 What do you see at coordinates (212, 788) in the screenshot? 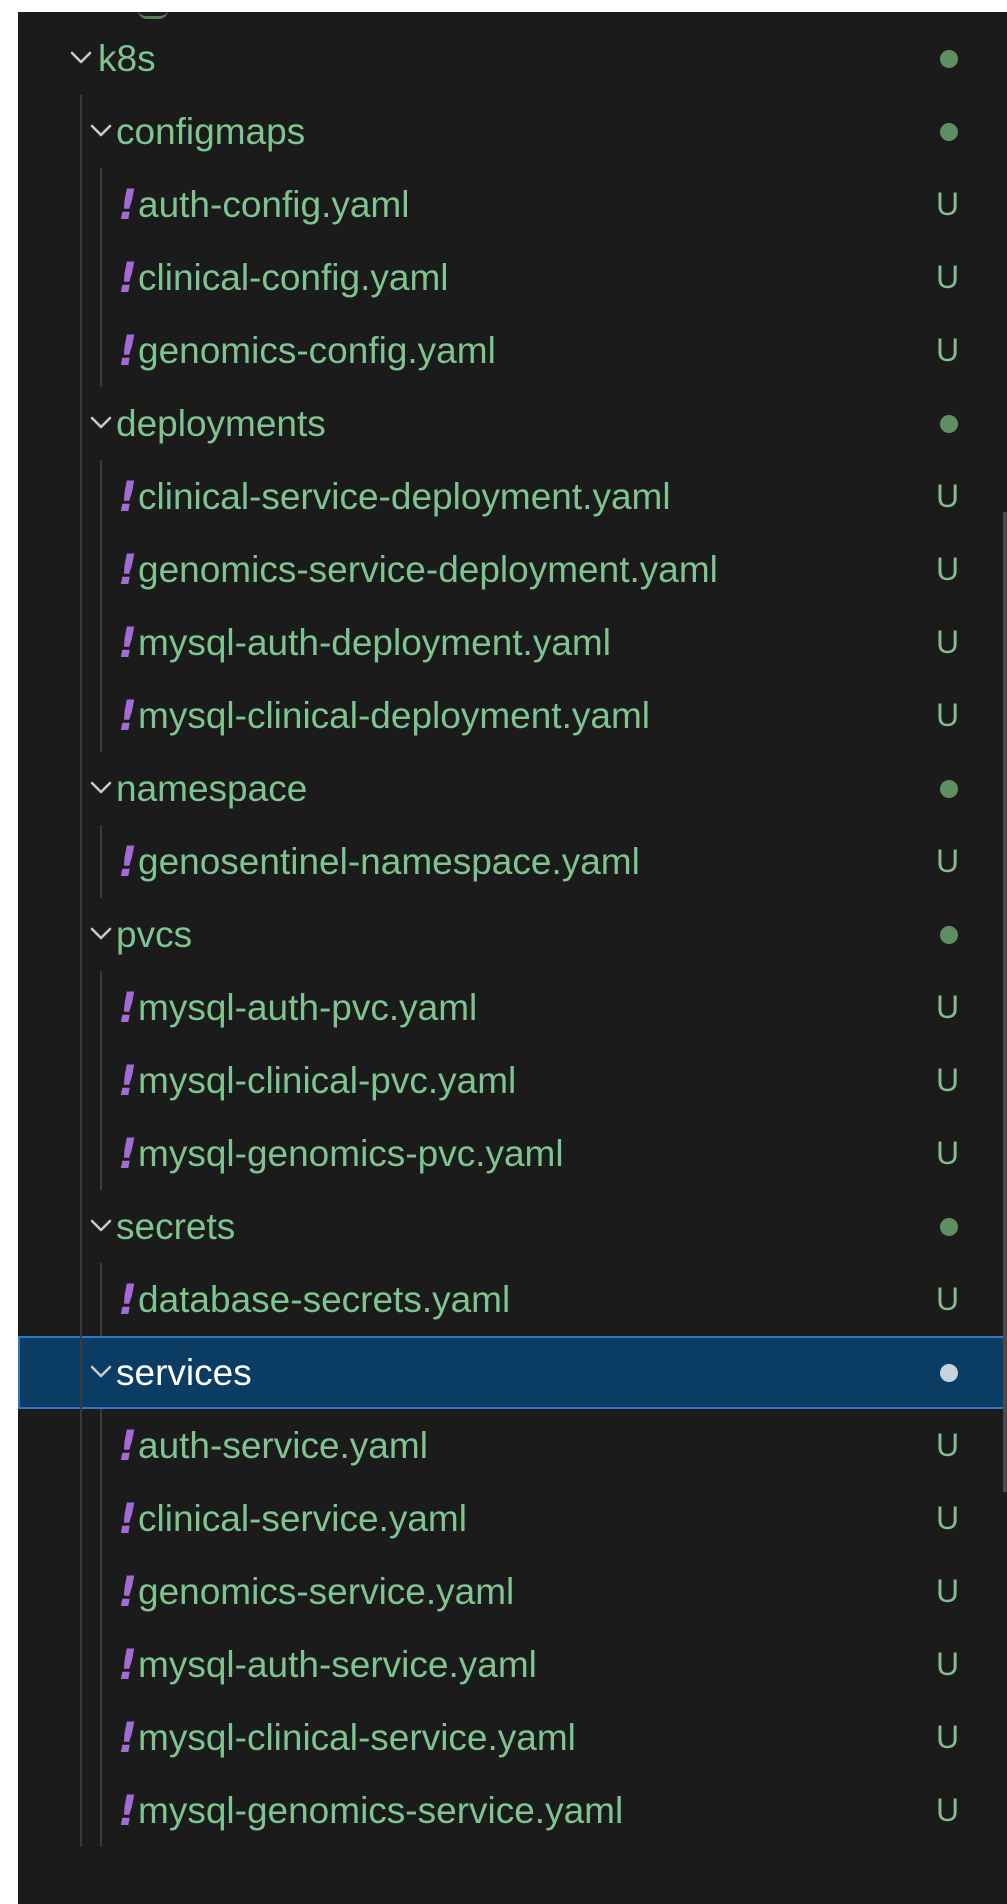
I see `folder-label: namespace` at bounding box center [212, 788].